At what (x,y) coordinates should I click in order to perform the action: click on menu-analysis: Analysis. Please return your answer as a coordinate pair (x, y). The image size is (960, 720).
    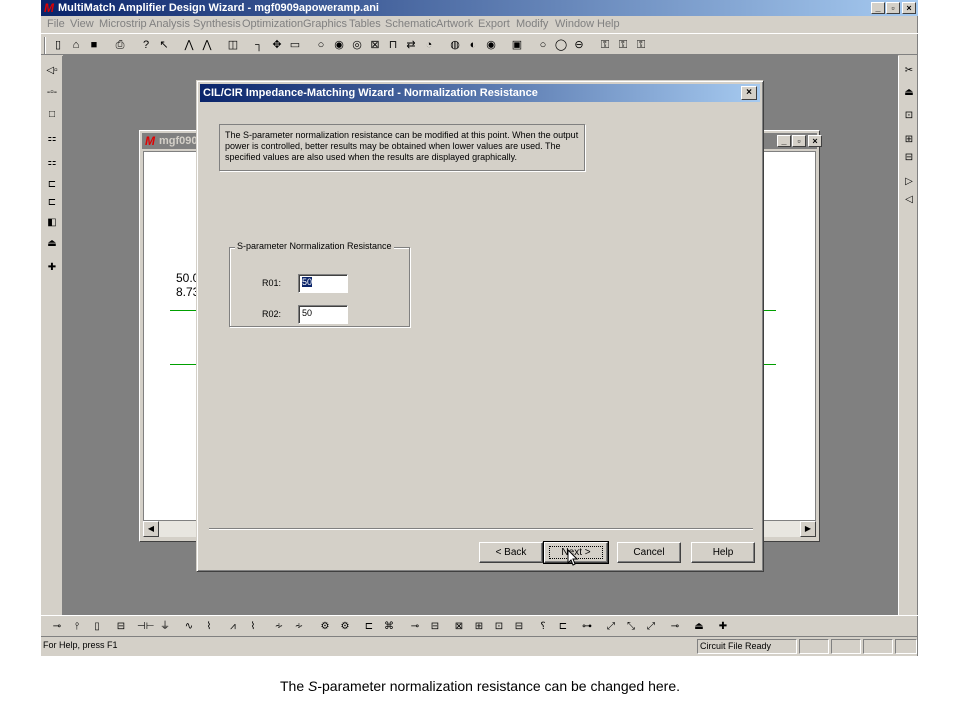
    Looking at the image, I should click on (169, 24).